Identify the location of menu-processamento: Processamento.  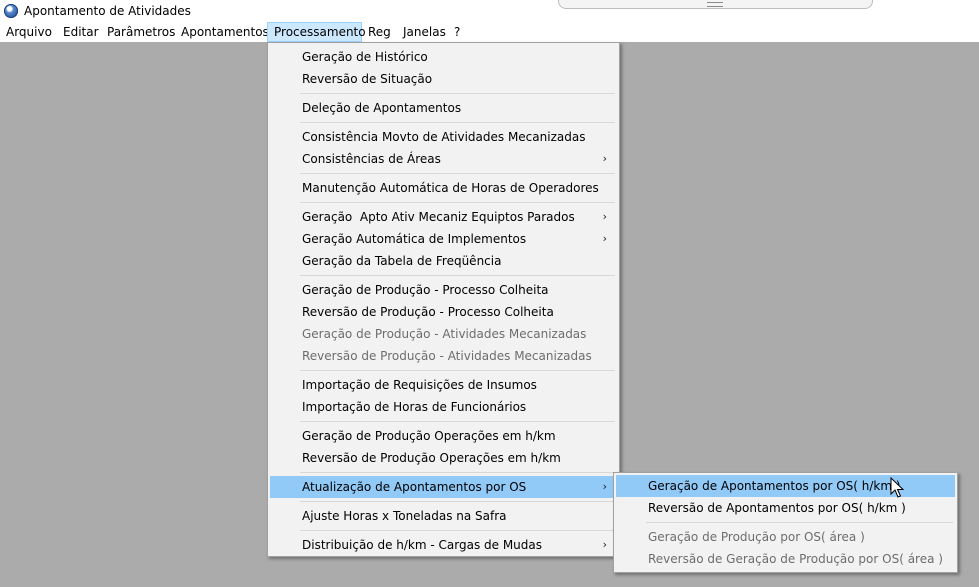
(316, 32).